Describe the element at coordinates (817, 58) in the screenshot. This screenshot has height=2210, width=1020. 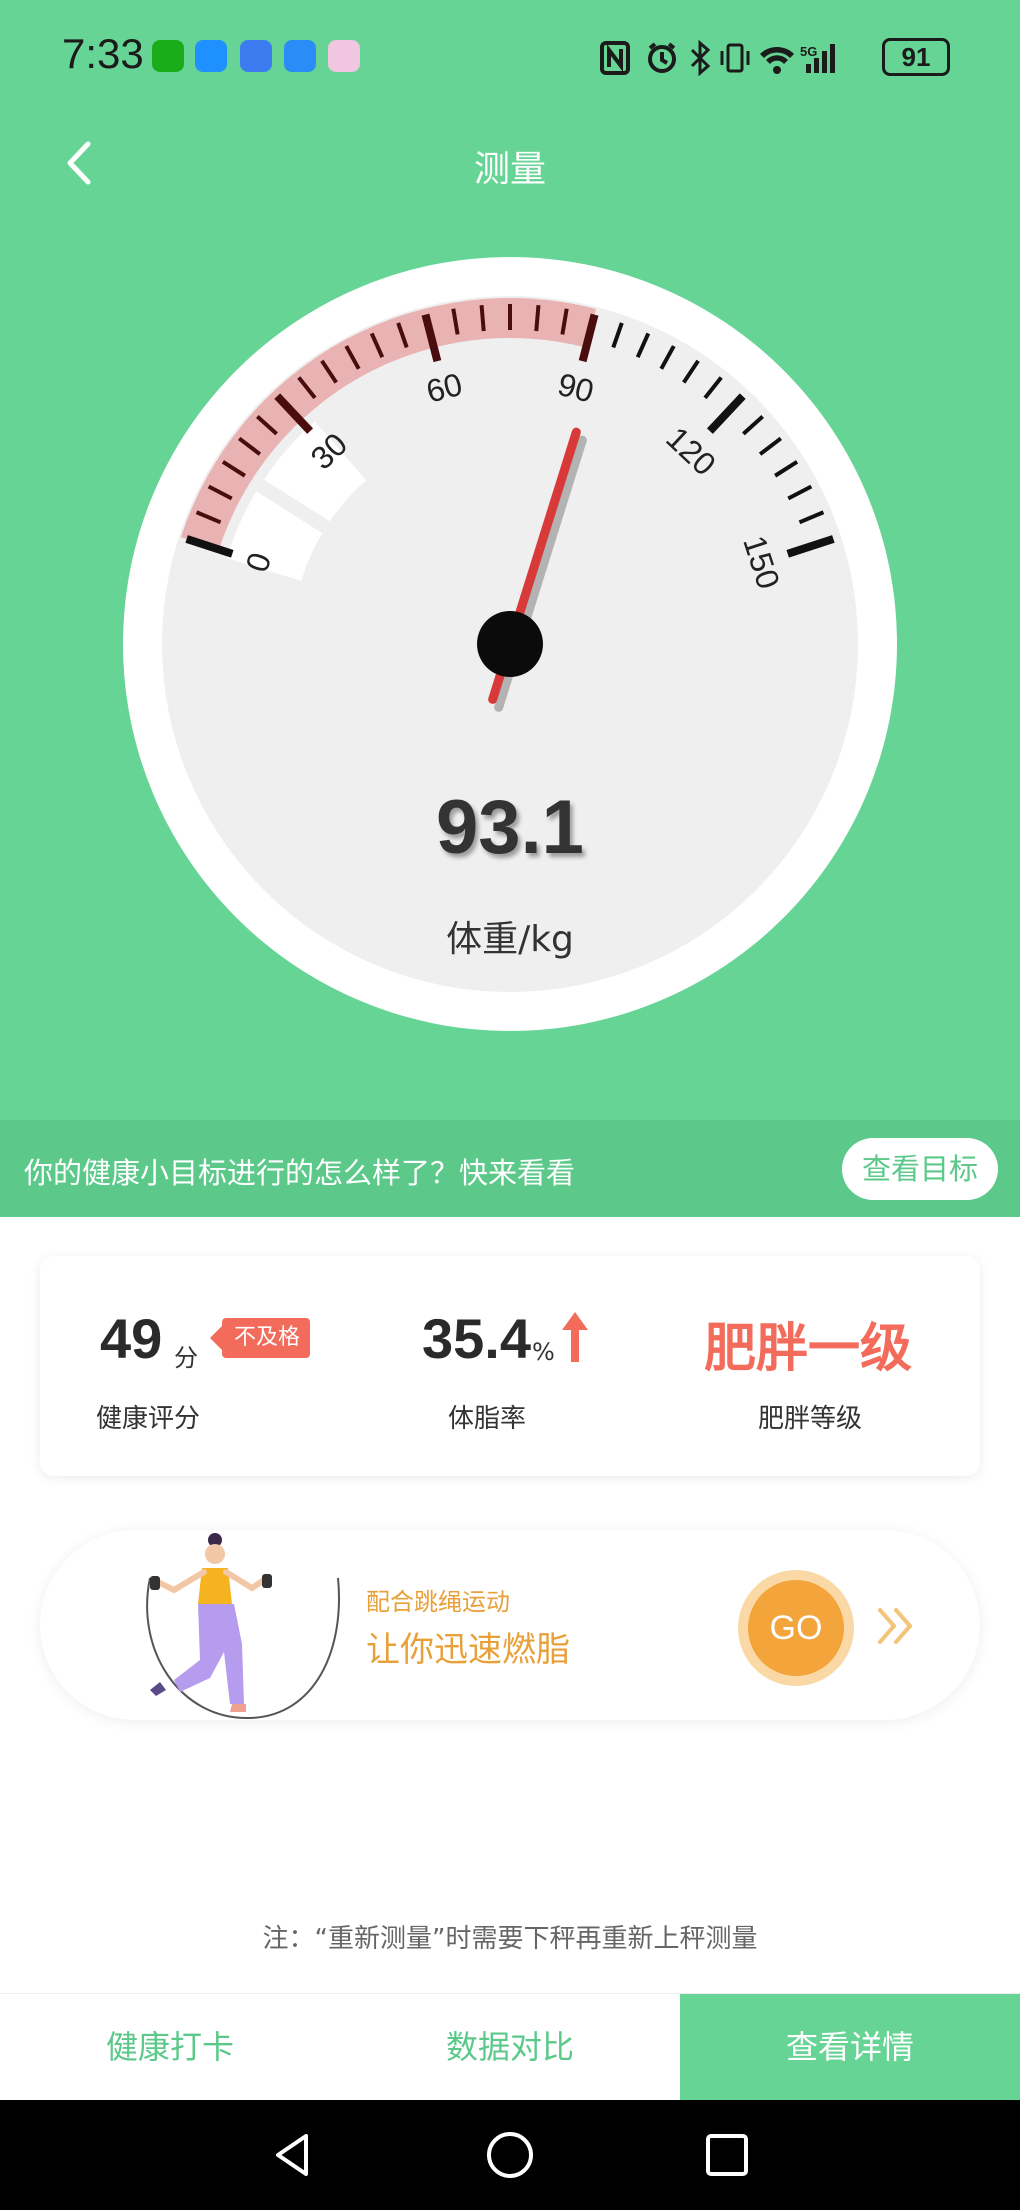
I see `5g-signal-icon: 5G` at that location.